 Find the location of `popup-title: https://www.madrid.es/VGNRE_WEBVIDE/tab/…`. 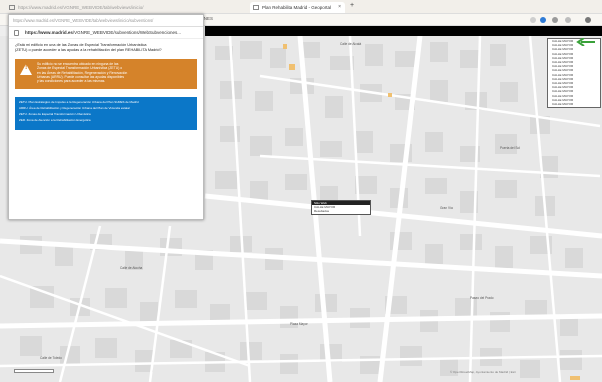

popup-title: https://www.madrid.es/VGNRE_WEBVIDE/tab/… is located at coordinates (83, 20).